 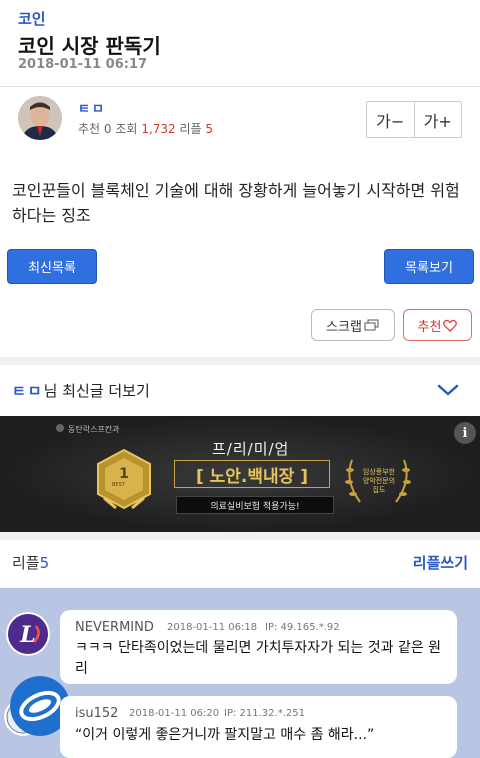 What do you see at coordinates (174, 713) in the screenshot?
I see `comment-date: 2018-01-11 06:20` at bounding box center [174, 713].